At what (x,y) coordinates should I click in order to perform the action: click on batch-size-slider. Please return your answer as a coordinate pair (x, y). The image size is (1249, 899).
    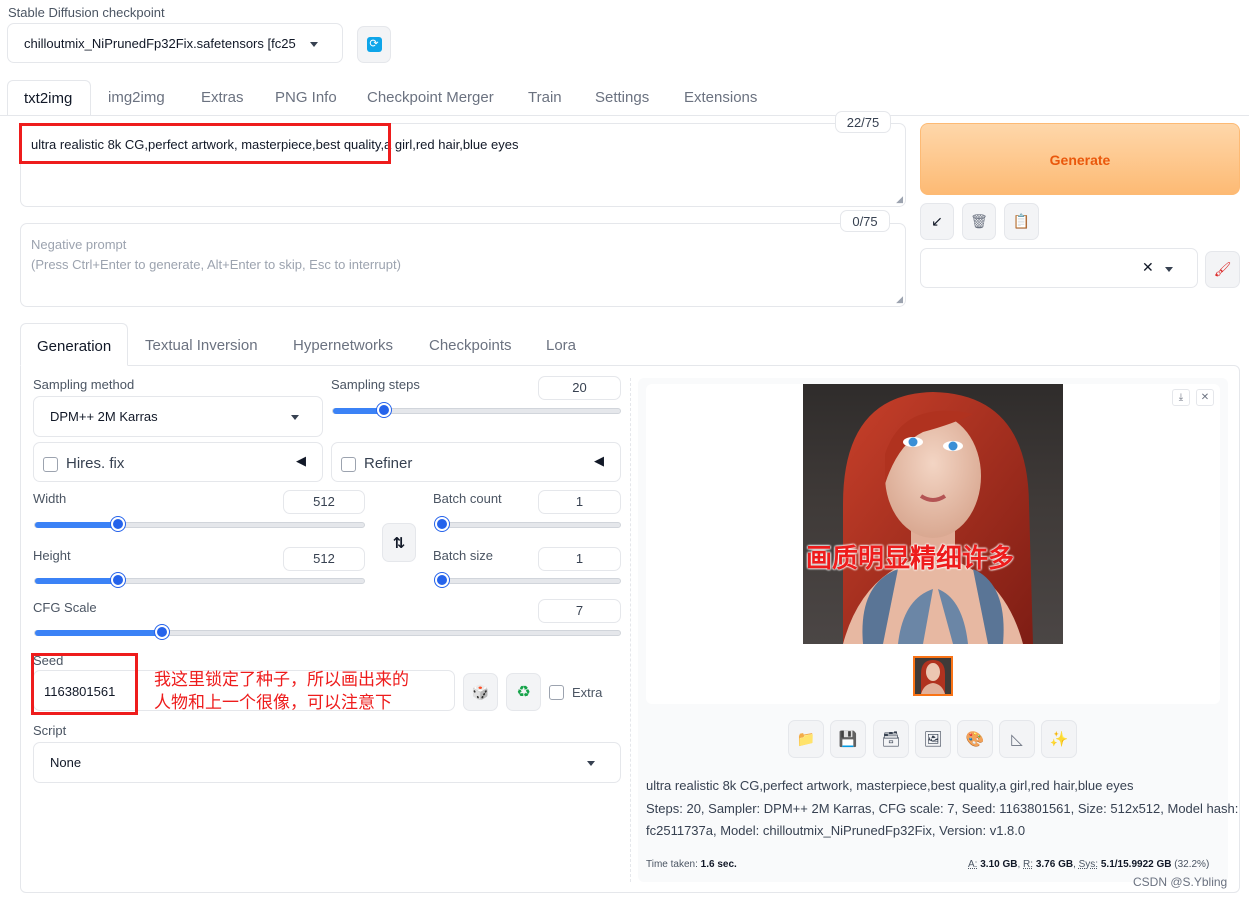
    Looking at the image, I should click on (527, 580).